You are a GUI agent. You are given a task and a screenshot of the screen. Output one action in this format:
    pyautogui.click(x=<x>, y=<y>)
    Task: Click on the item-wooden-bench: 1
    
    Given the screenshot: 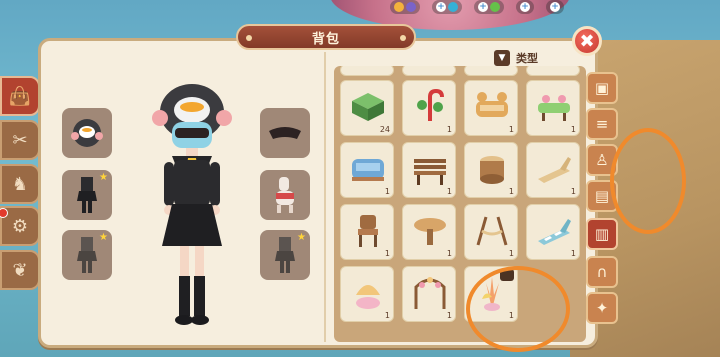 What is the action you would take?
    pyautogui.click(x=429, y=170)
    